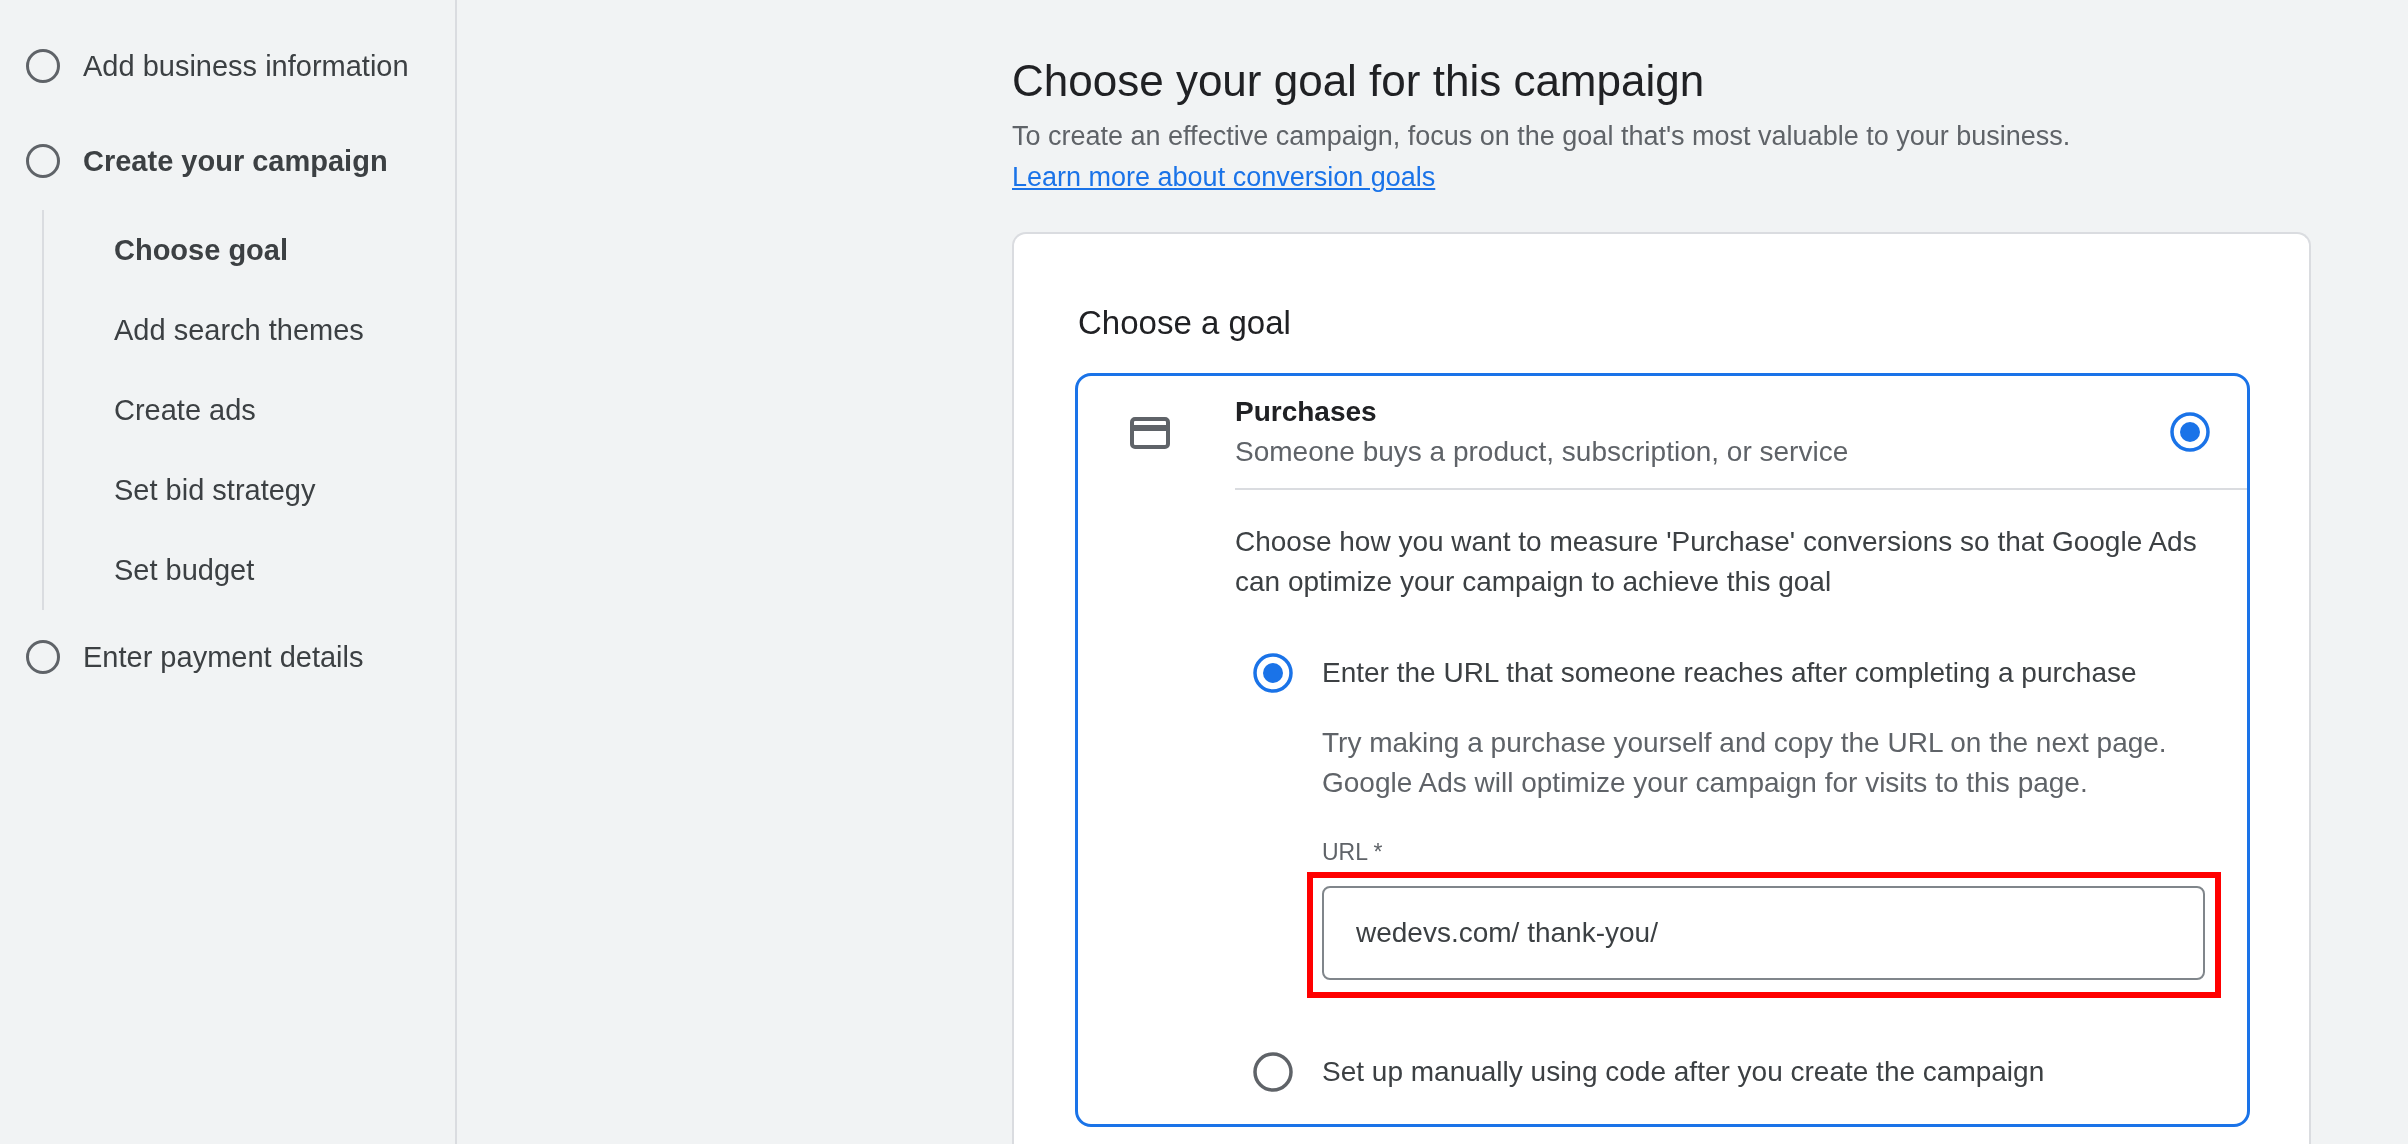 This screenshot has height=1144, width=2408. Describe the element at coordinates (1306, 412) in the screenshot. I see `goal-title: Purchases` at that location.